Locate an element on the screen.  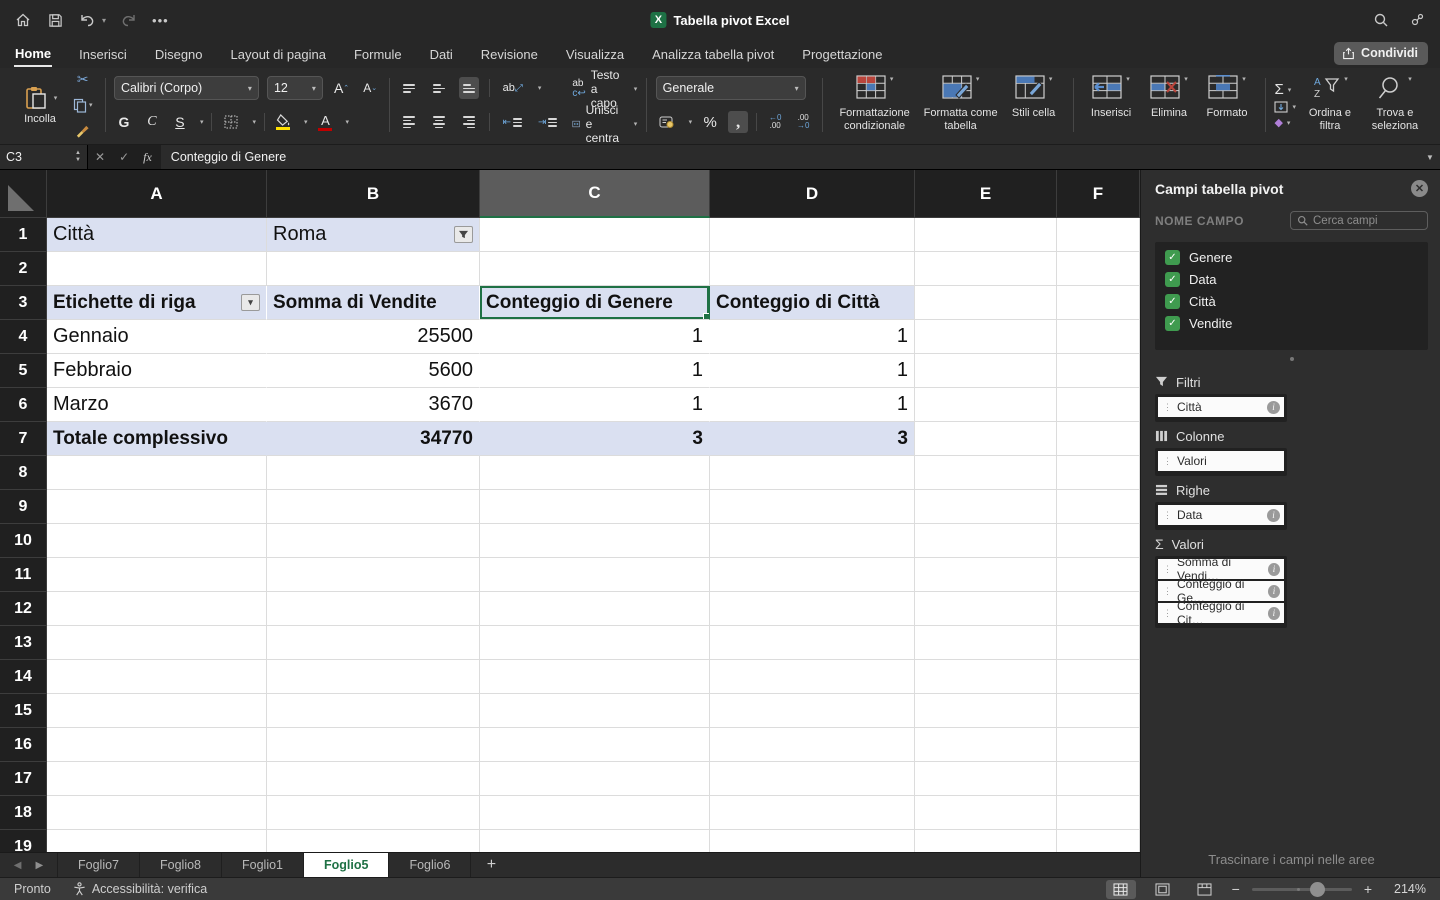
orientation-dropdown-icon: ▾ is located at coordinates (540, 88).